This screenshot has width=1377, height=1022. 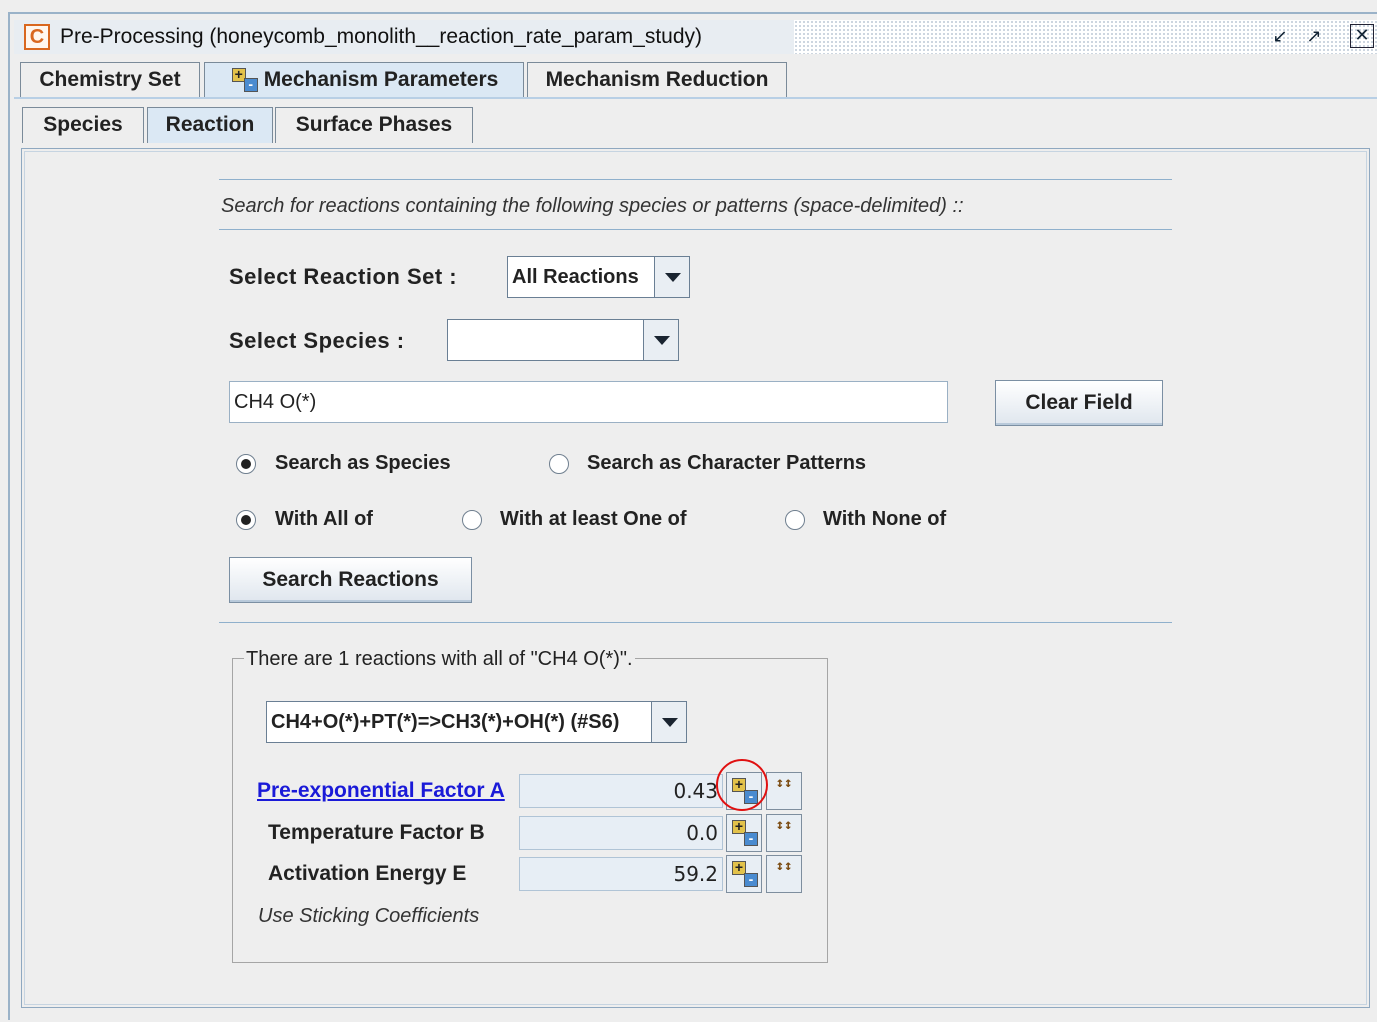 What do you see at coordinates (695, 98) in the screenshot?
I see `tab-divider` at bounding box center [695, 98].